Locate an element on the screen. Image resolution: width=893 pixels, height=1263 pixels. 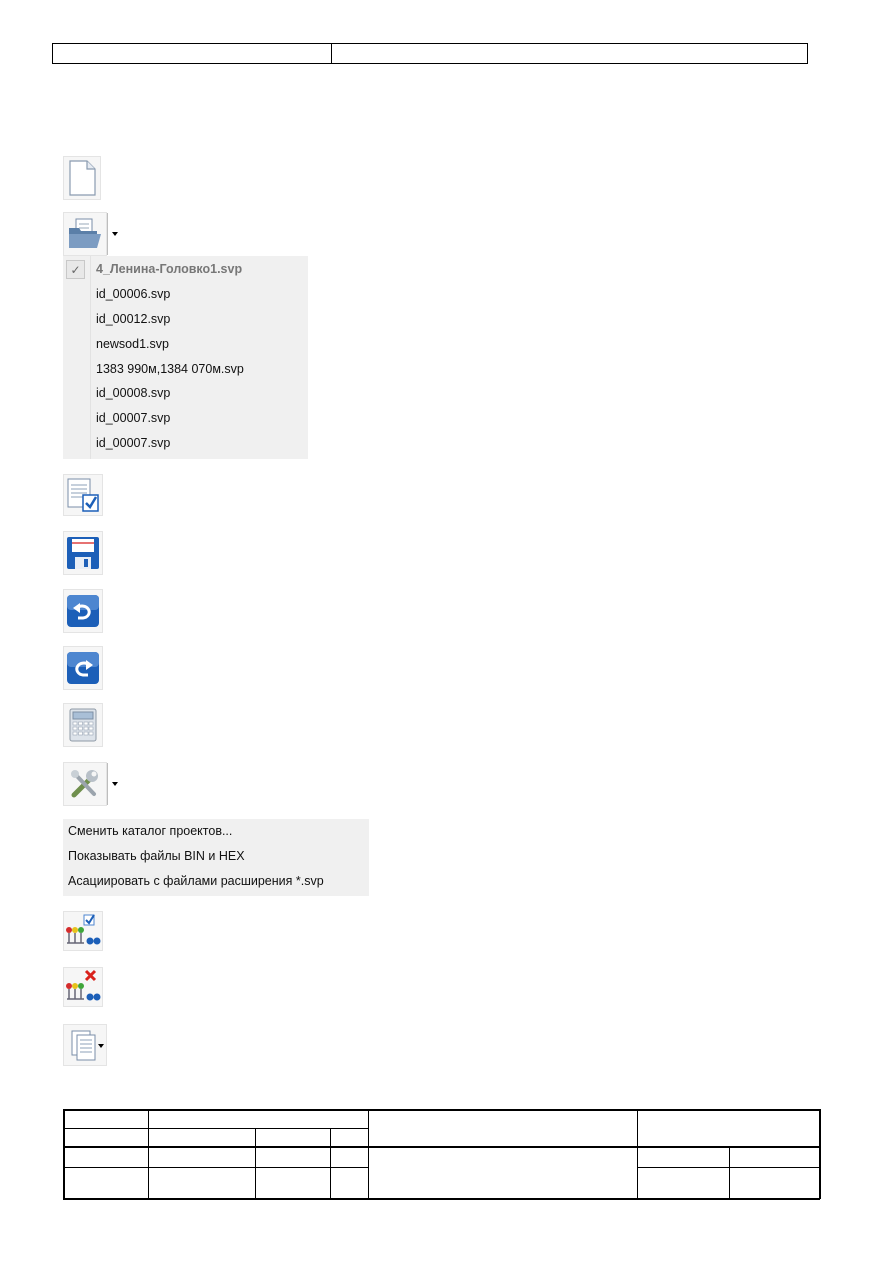
settings-menu-item: Асациировать с файлами расширения *.svp is located at coordinates (196, 881).